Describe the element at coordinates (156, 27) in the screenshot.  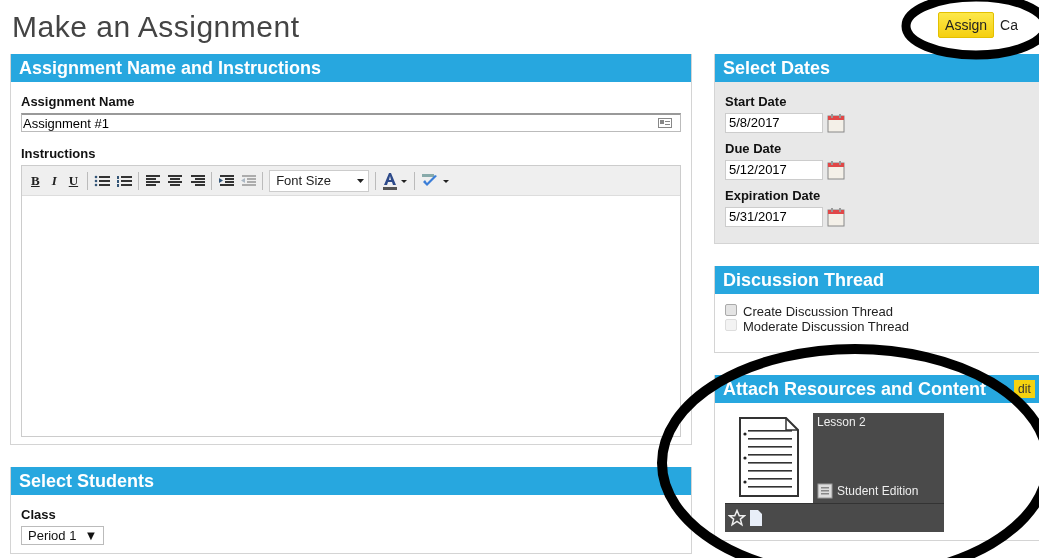
I see `page-title: Make an Assignment` at that location.